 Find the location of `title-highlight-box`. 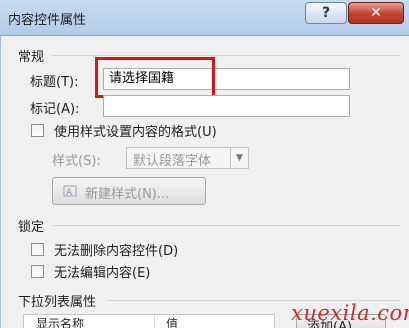

title-highlight-box is located at coordinates (155, 77).